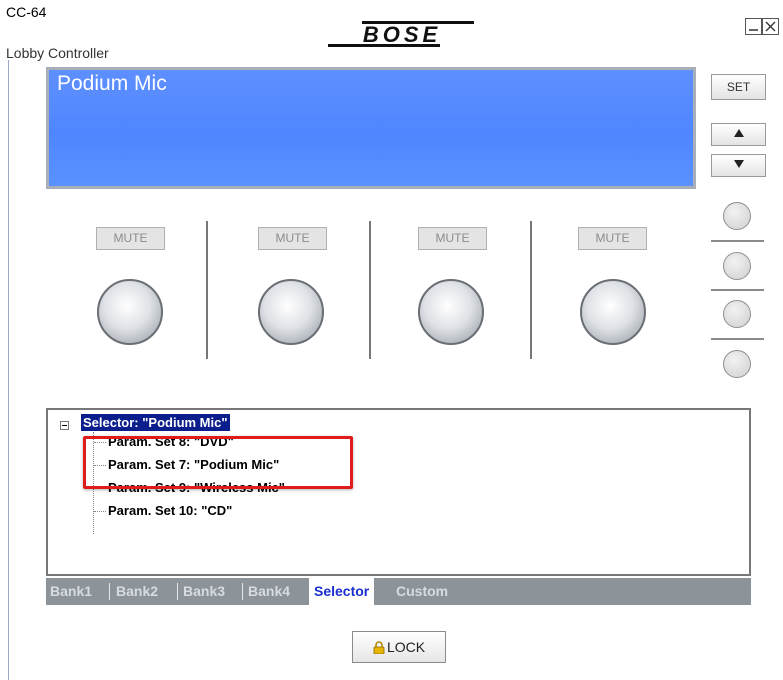  What do you see at coordinates (753, 30) in the screenshot?
I see `minimize-icon` at bounding box center [753, 30].